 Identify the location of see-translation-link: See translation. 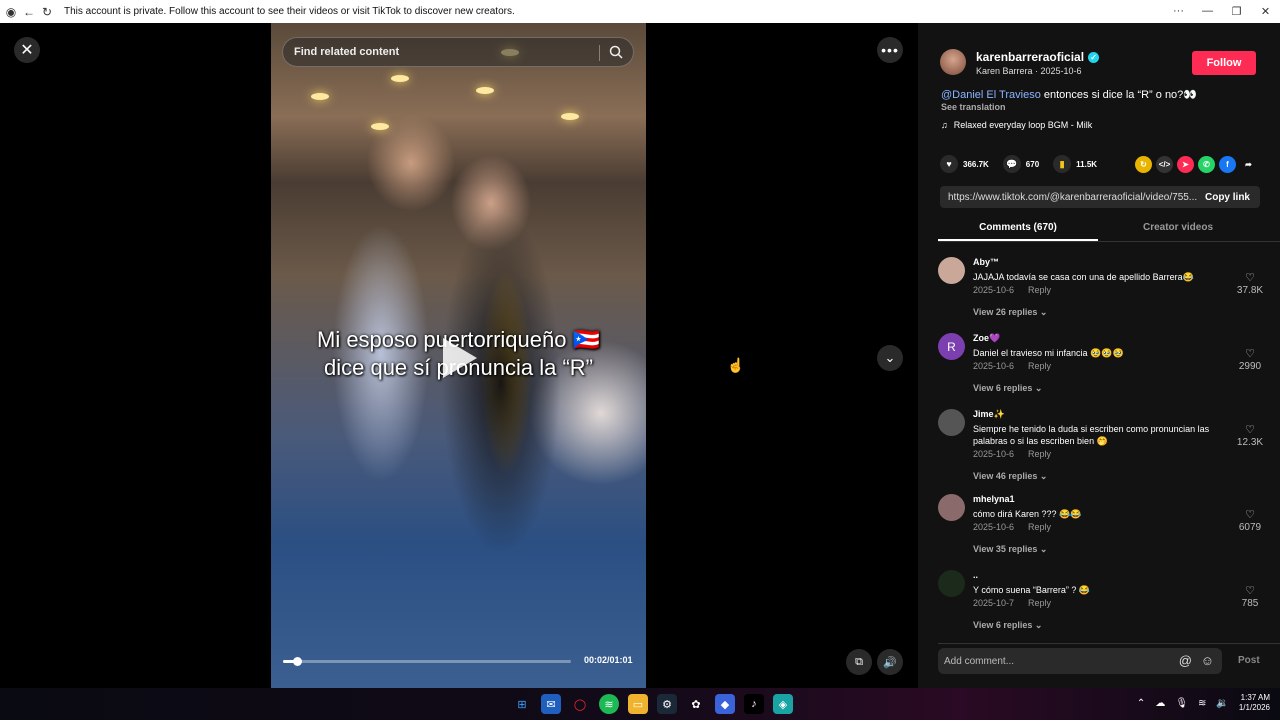
(973, 107).